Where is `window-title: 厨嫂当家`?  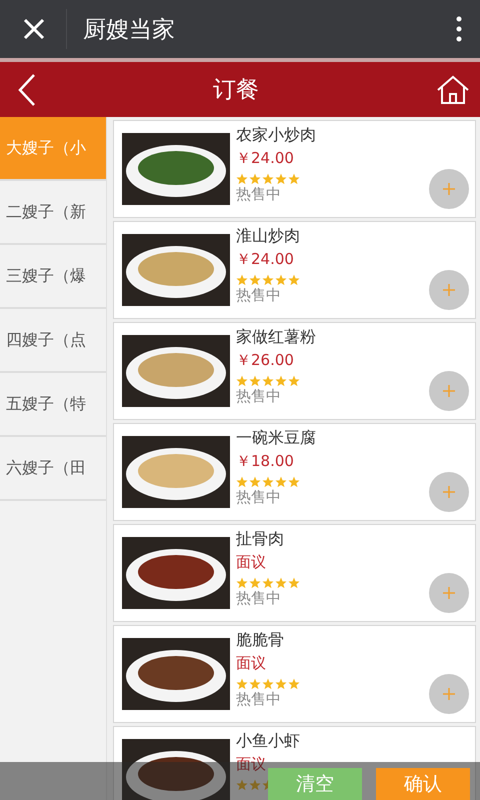 window-title: 厨嫂当家 is located at coordinates (129, 30).